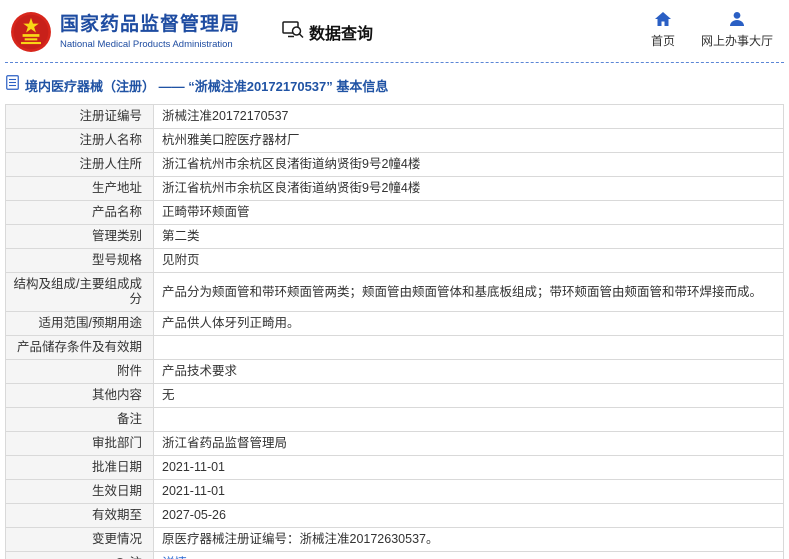 Image resolution: width=789 pixels, height=559 pixels. I want to click on row-label: 批准日期, so click(79, 467).